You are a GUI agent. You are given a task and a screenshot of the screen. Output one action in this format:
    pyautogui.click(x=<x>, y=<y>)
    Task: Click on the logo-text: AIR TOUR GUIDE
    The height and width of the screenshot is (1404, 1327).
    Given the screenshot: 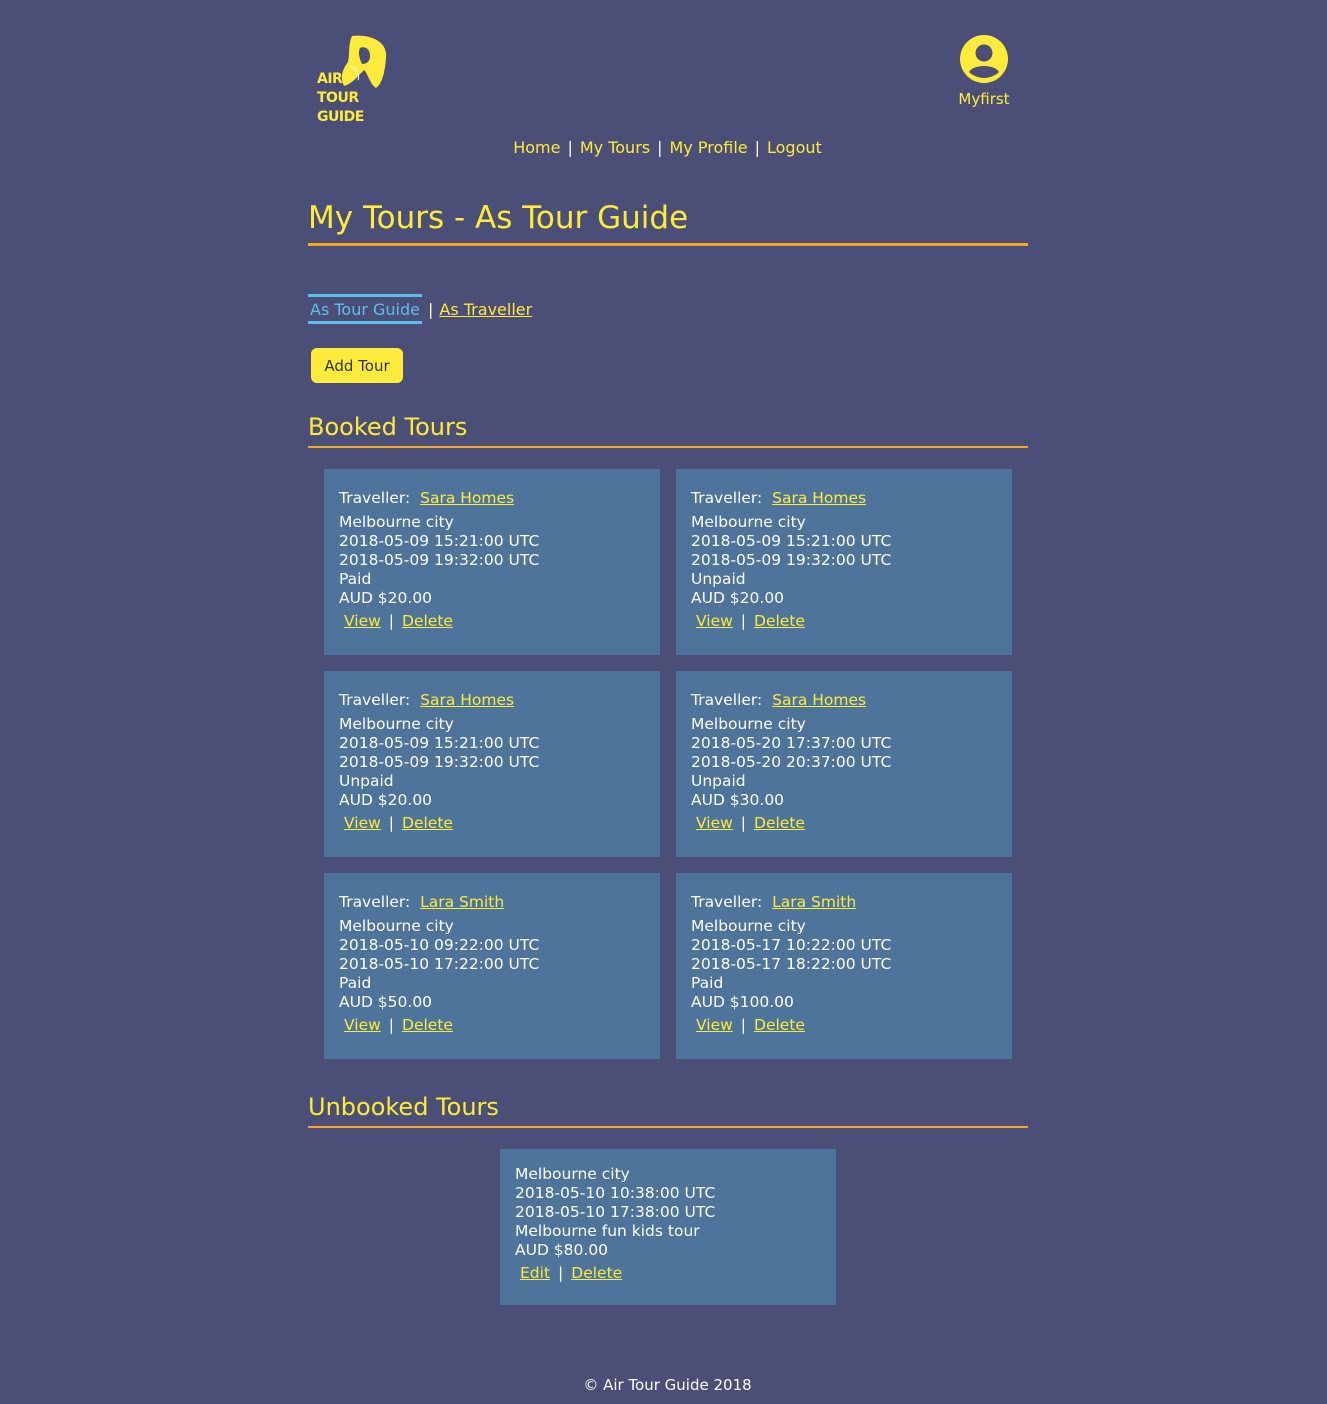 What is the action you would take?
    pyautogui.click(x=340, y=98)
    